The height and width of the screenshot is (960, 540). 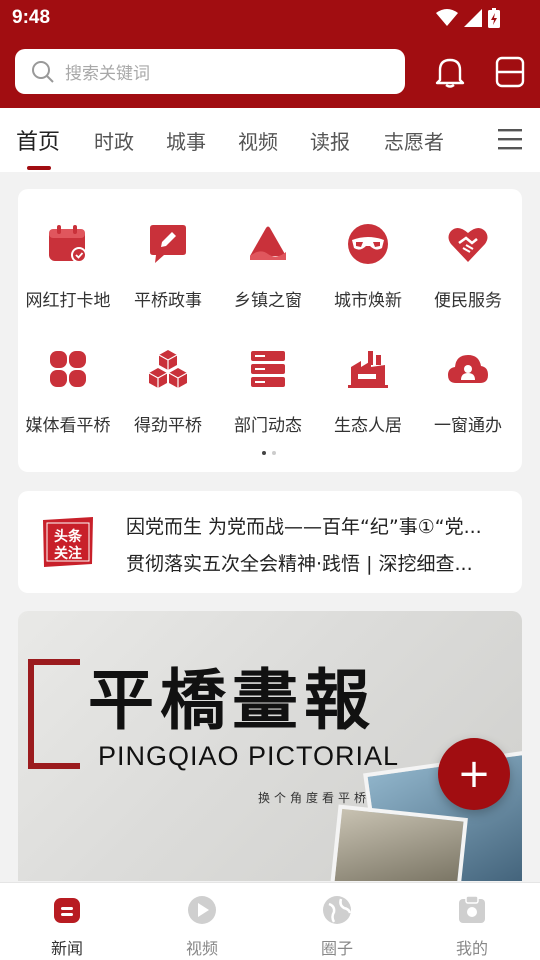 What do you see at coordinates (68, 301) in the screenshot?
I see `grid-label: 网红打卡地` at bounding box center [68, 301].